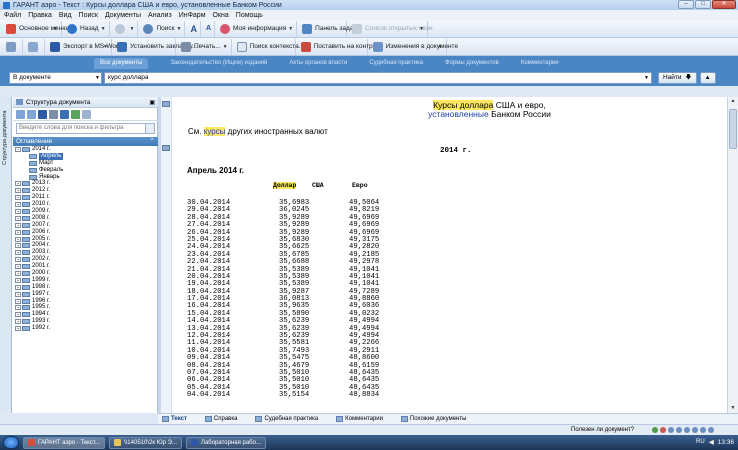 The height and width of the screenshot is (450, 738). Describe the element at coordinates (149, 128) in the screenshot. I see `filter-go-icon` at that location.